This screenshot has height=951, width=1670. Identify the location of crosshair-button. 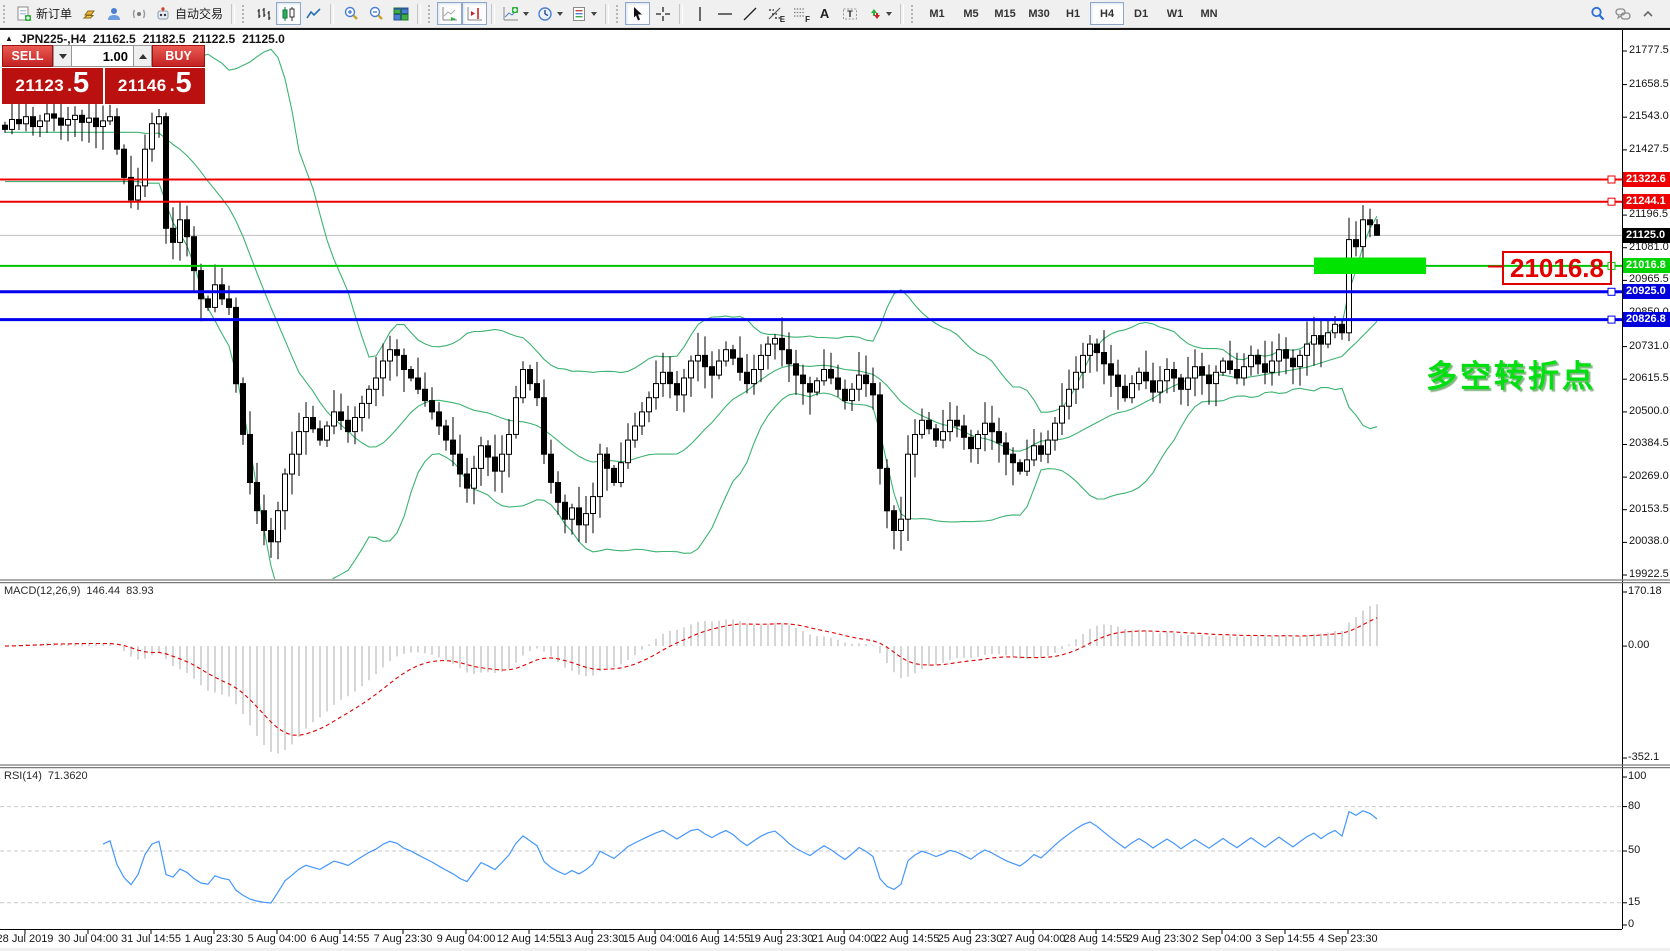
(662, 13).